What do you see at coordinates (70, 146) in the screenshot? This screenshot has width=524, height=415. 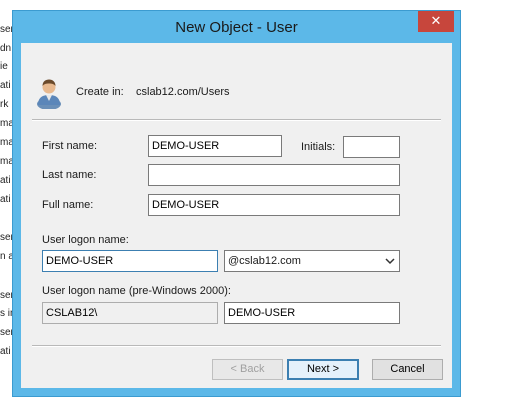 I see `first-name-label: First name:` at bounding box center [70, 146].